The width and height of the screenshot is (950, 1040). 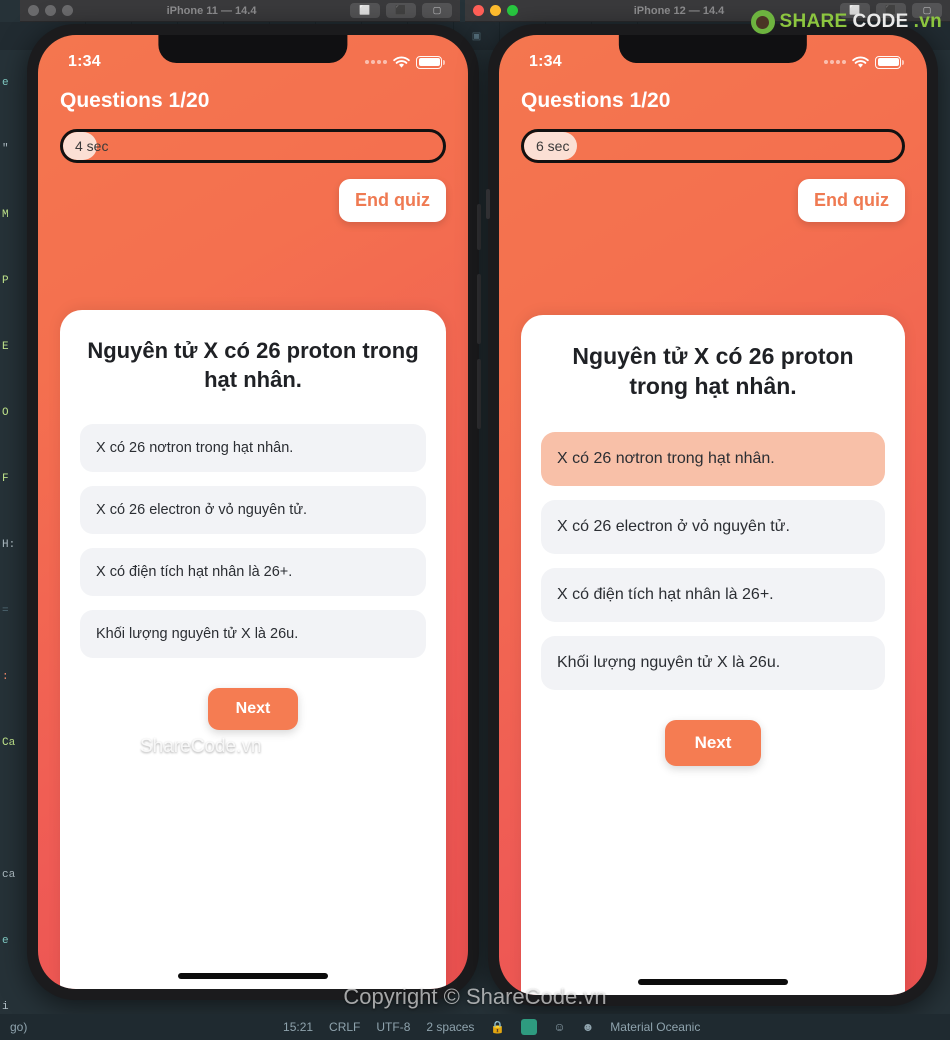 I want to click on status-theme-name: Material Oceanic, so click(x=655, y=1027).